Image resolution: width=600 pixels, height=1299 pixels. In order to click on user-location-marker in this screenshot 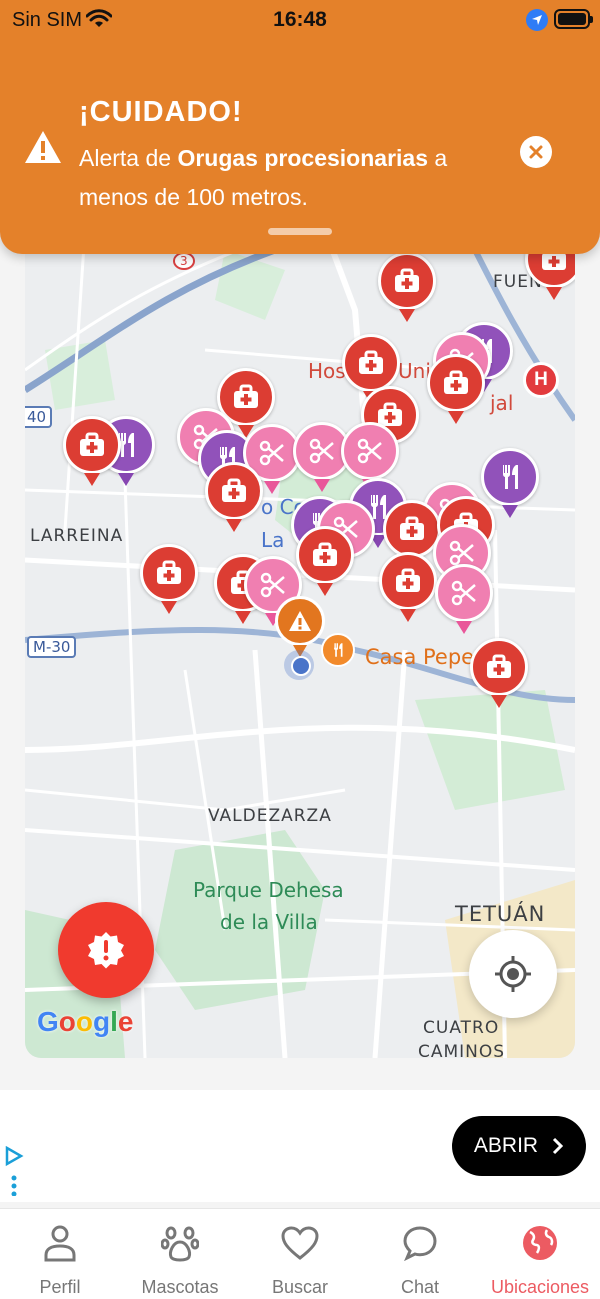, I will do `click(299, 665)`.